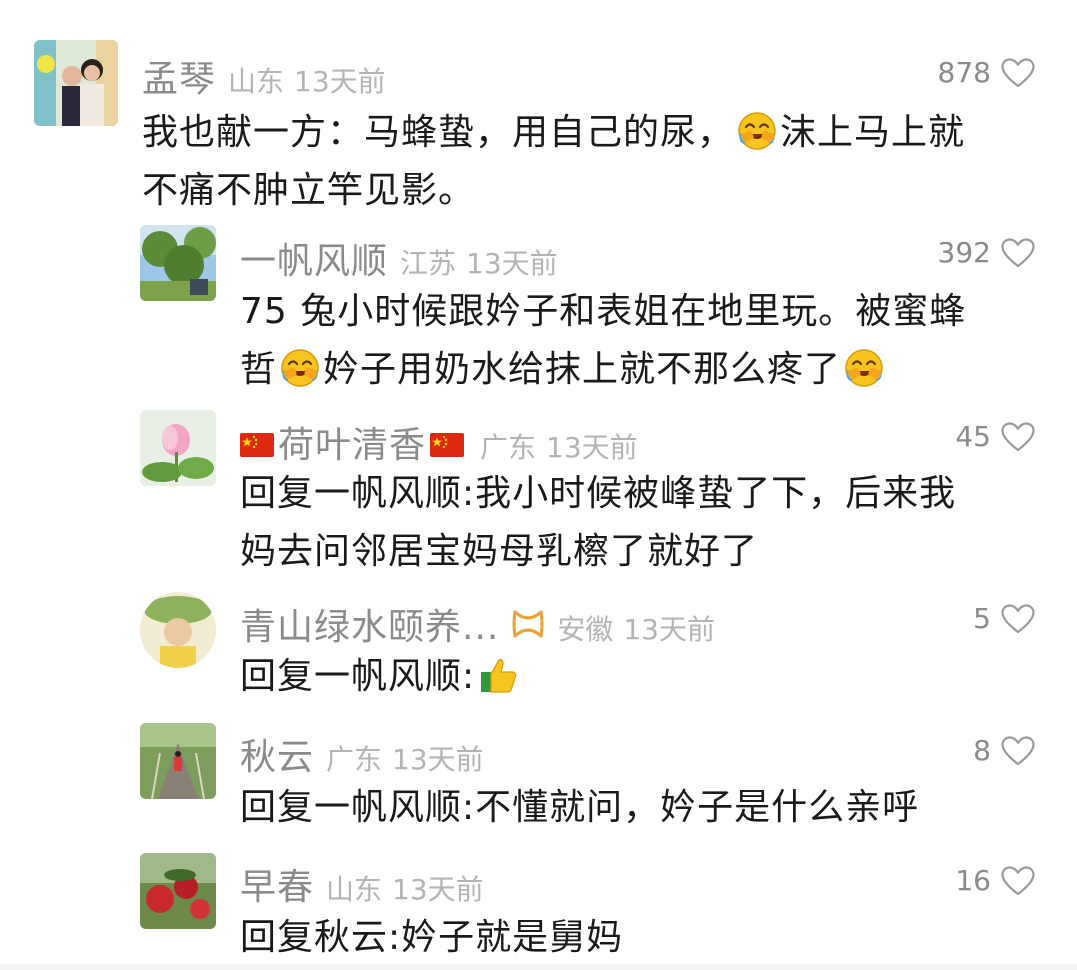 The width and height of the screenshot is (1077, 970). What do you see at coordinates (585, 629) in the screenshot?
I see `user-region: 安徽` at bounding box center [585, 629].